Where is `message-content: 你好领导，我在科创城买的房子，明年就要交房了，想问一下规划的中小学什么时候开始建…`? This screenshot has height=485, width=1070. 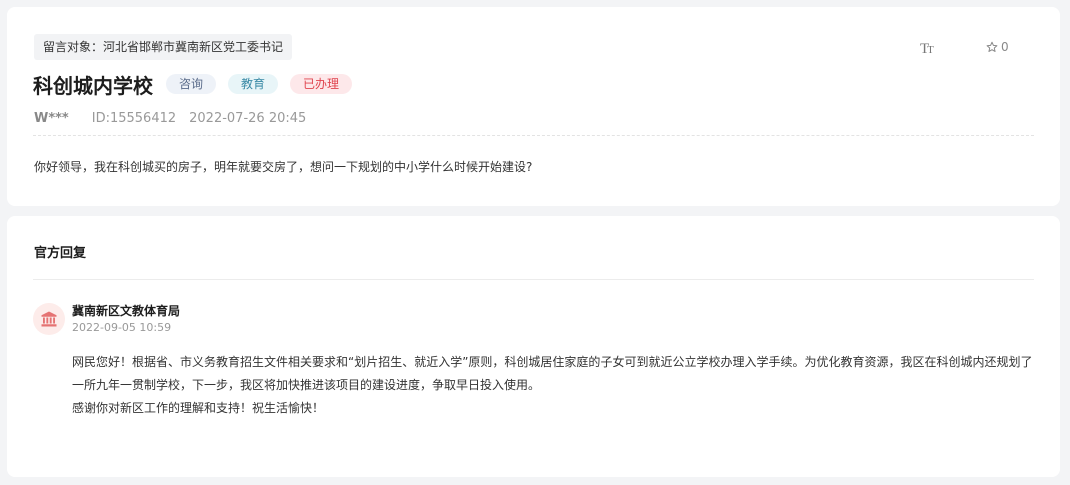
message-content: 你好领导，我在科创城买的房子，明年就要交房了，想问一下规划的中小学什么时候开始建… is located at coordinates (283, 167).